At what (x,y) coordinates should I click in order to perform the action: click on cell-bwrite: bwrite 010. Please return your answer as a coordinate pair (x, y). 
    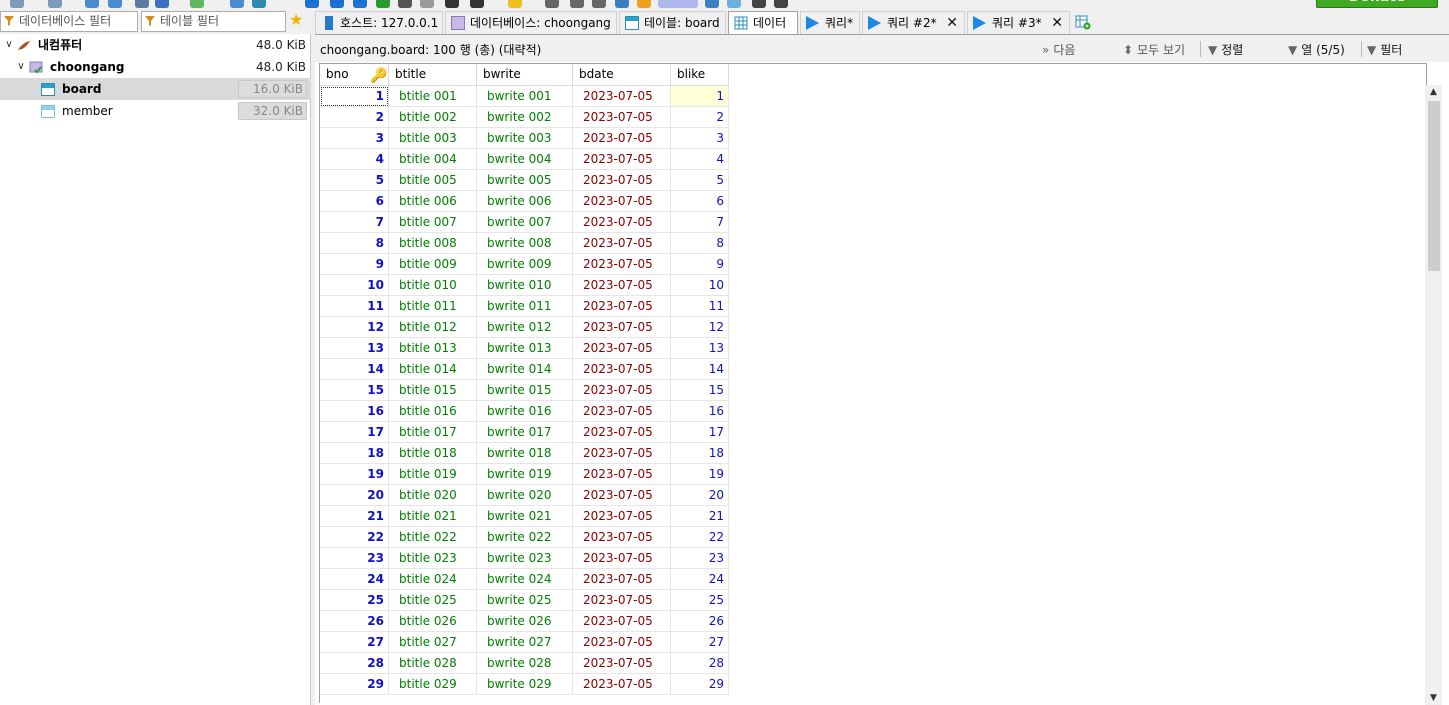
    Looking at the image, I should click on (525, 285).